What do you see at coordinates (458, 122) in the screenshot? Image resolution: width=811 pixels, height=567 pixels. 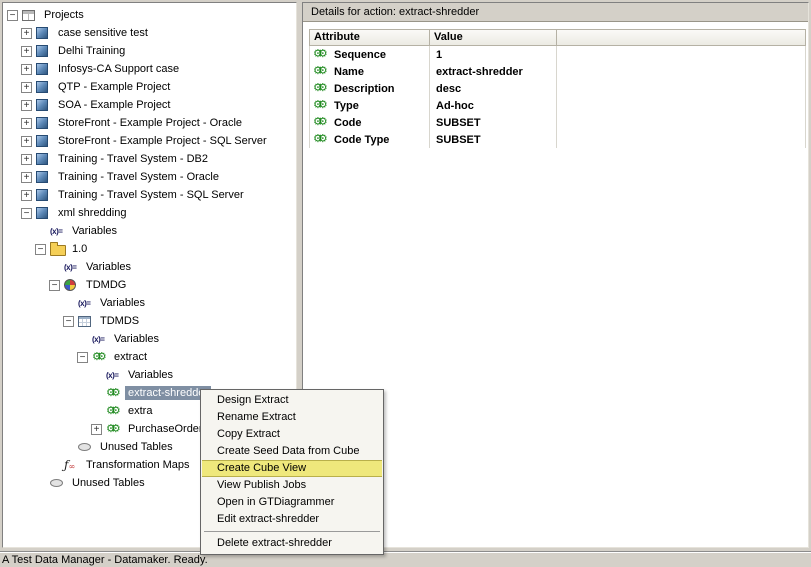 I see `attribute-value: SUBSET` at bounding box center [458, 122].